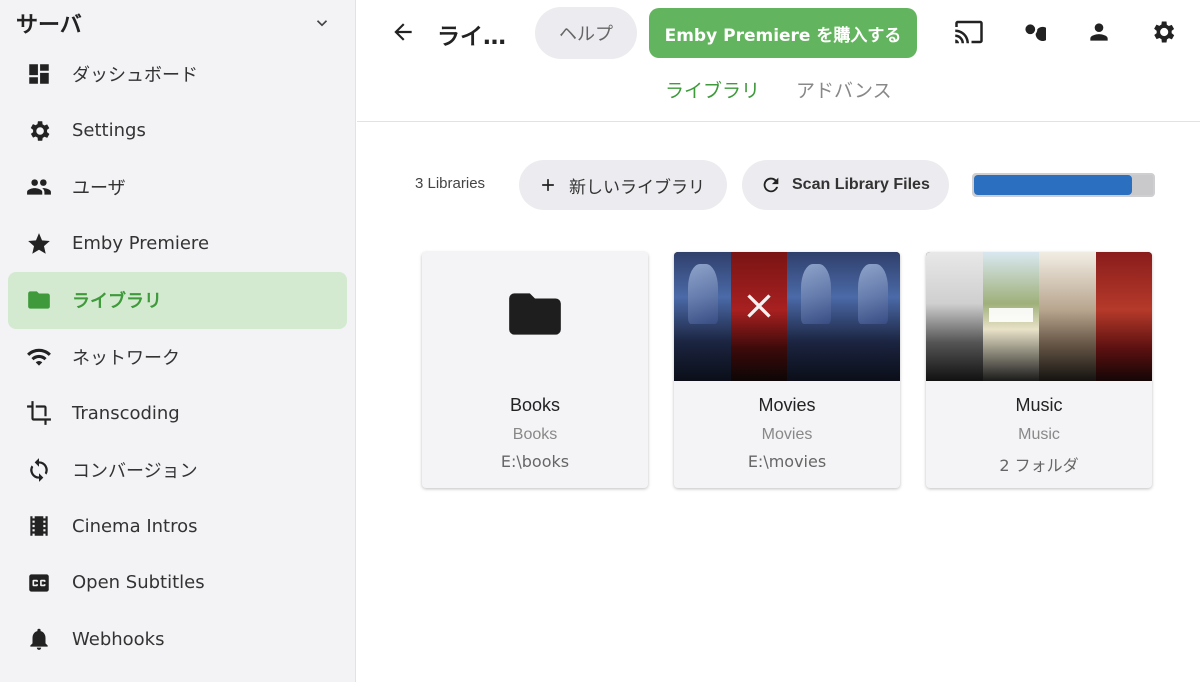  I want to click on tab-library: ライブラリ, so click(712, 89).